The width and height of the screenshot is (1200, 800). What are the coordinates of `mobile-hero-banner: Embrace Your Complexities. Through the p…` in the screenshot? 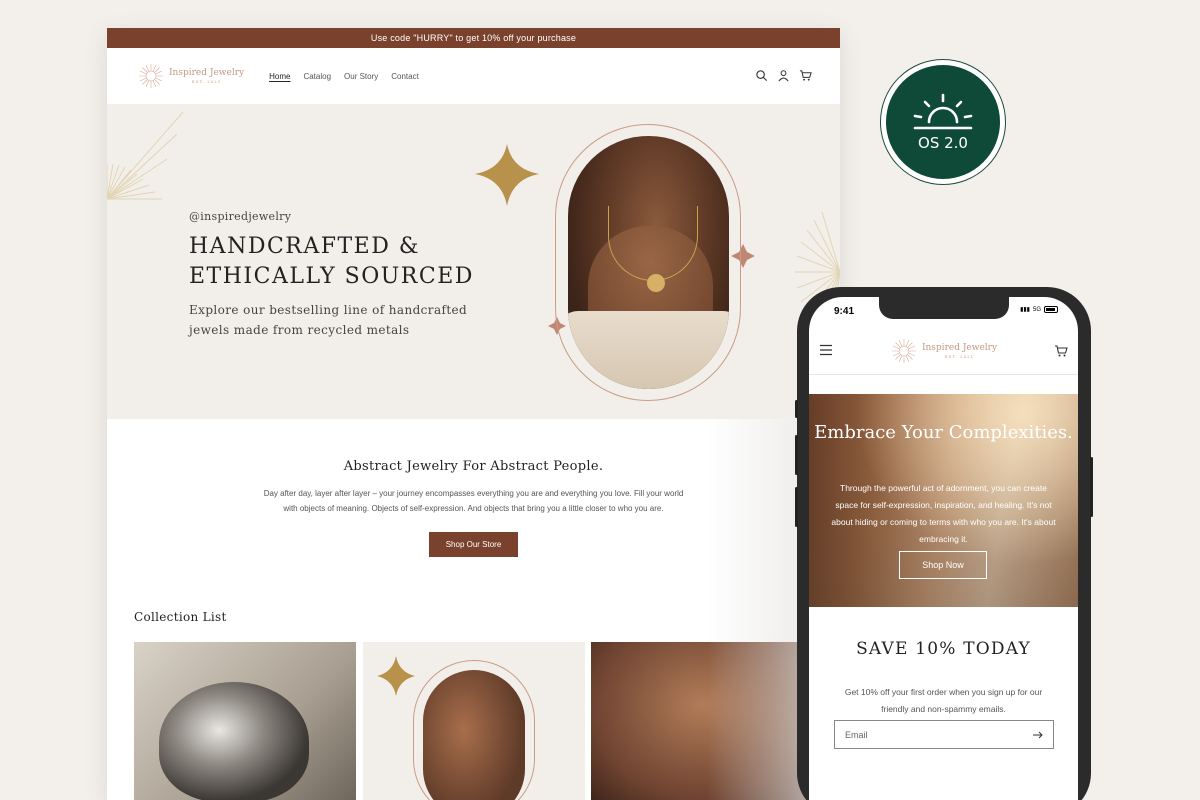 It's located at (943, 500).